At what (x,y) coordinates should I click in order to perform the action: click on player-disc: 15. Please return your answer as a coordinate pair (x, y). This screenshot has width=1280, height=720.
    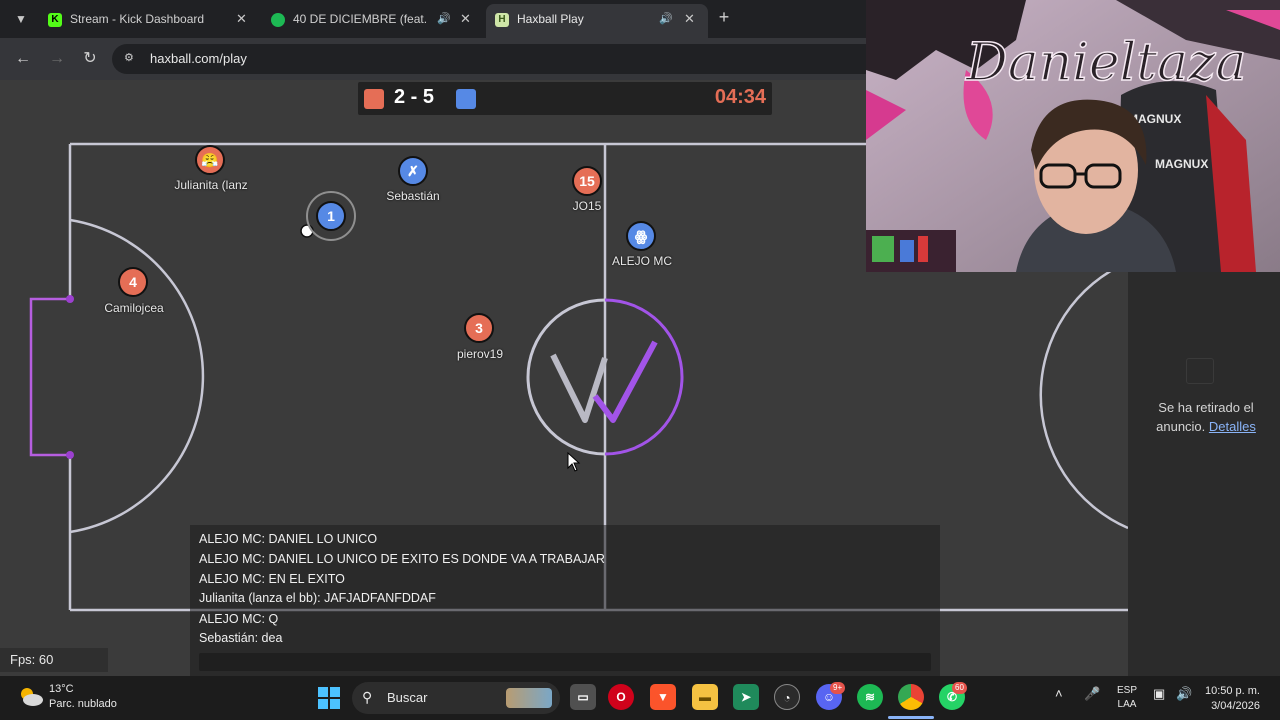
    Looking at the image, I should click on (587, 181).